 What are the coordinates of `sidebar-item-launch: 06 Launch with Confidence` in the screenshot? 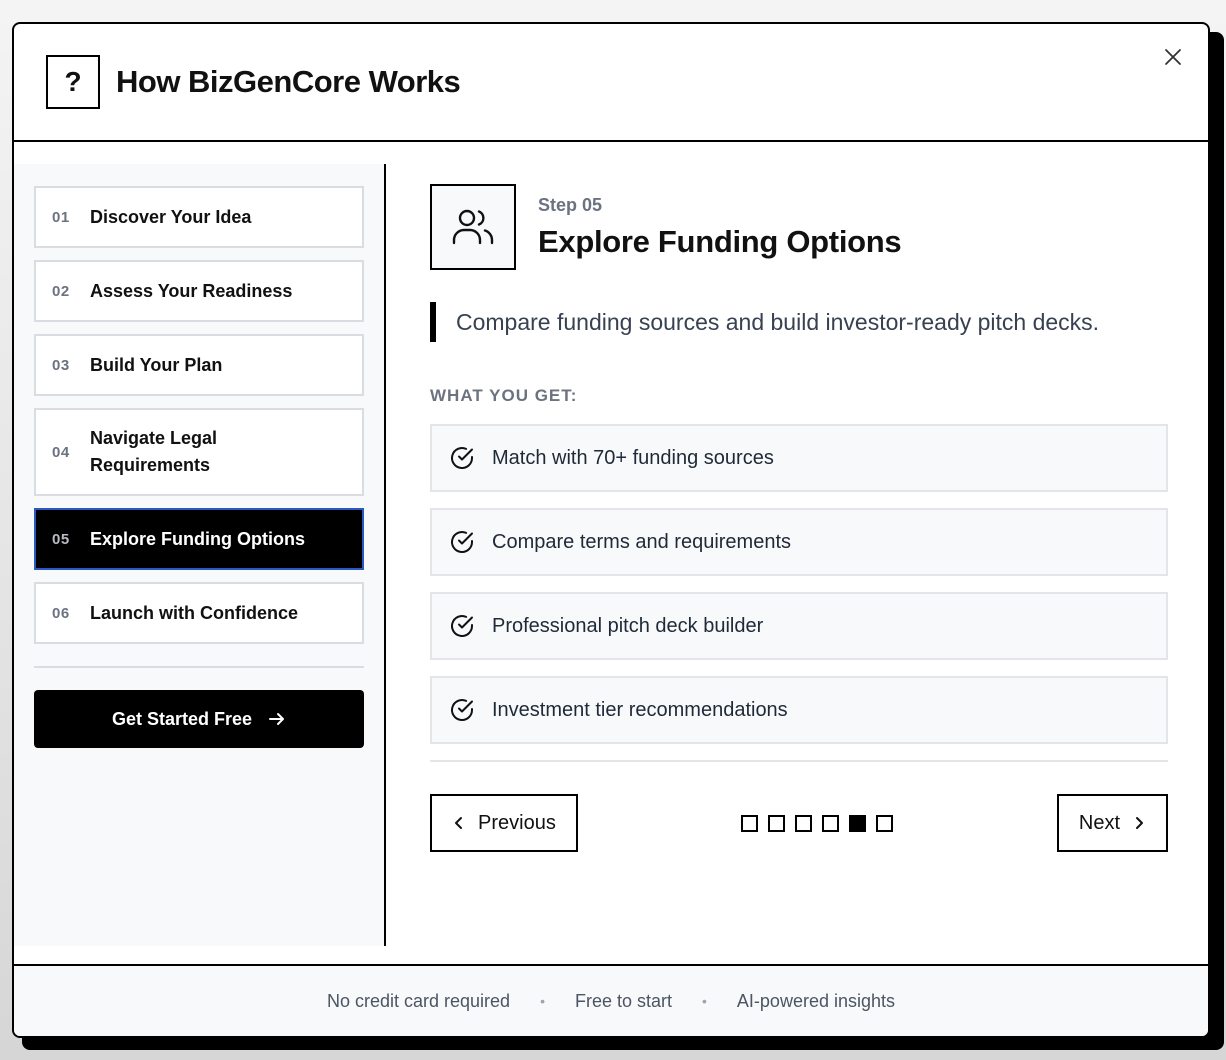 It's located at (199, 613).